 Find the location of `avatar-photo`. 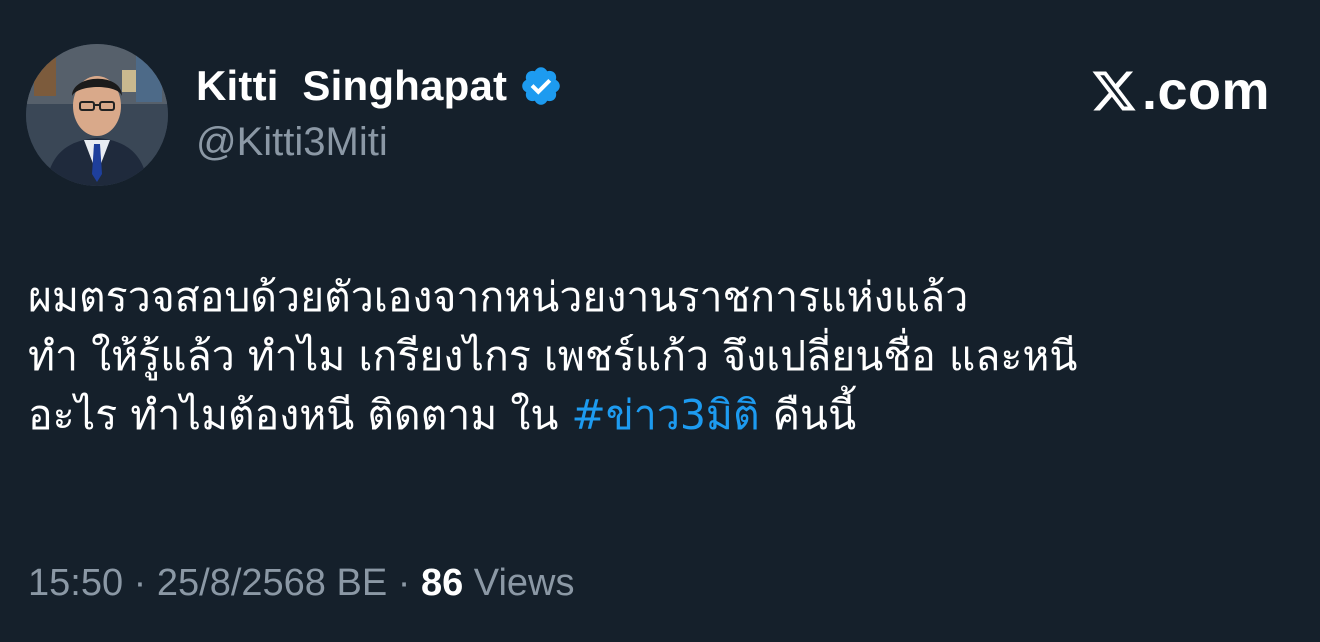

avatar-photo is located at coordinates (97, 115).